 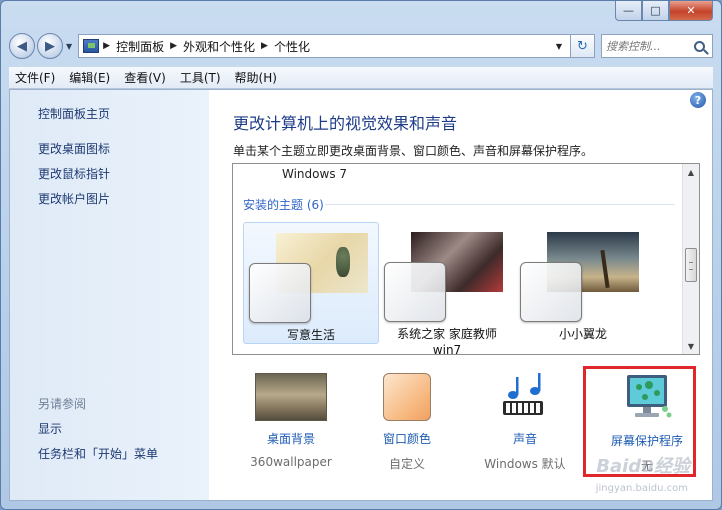 What do you see at coordinates (140, 46) in the screenshot?
I see `breadcrumb-control-panel: 控制面板` at bounding box center [140, 46].